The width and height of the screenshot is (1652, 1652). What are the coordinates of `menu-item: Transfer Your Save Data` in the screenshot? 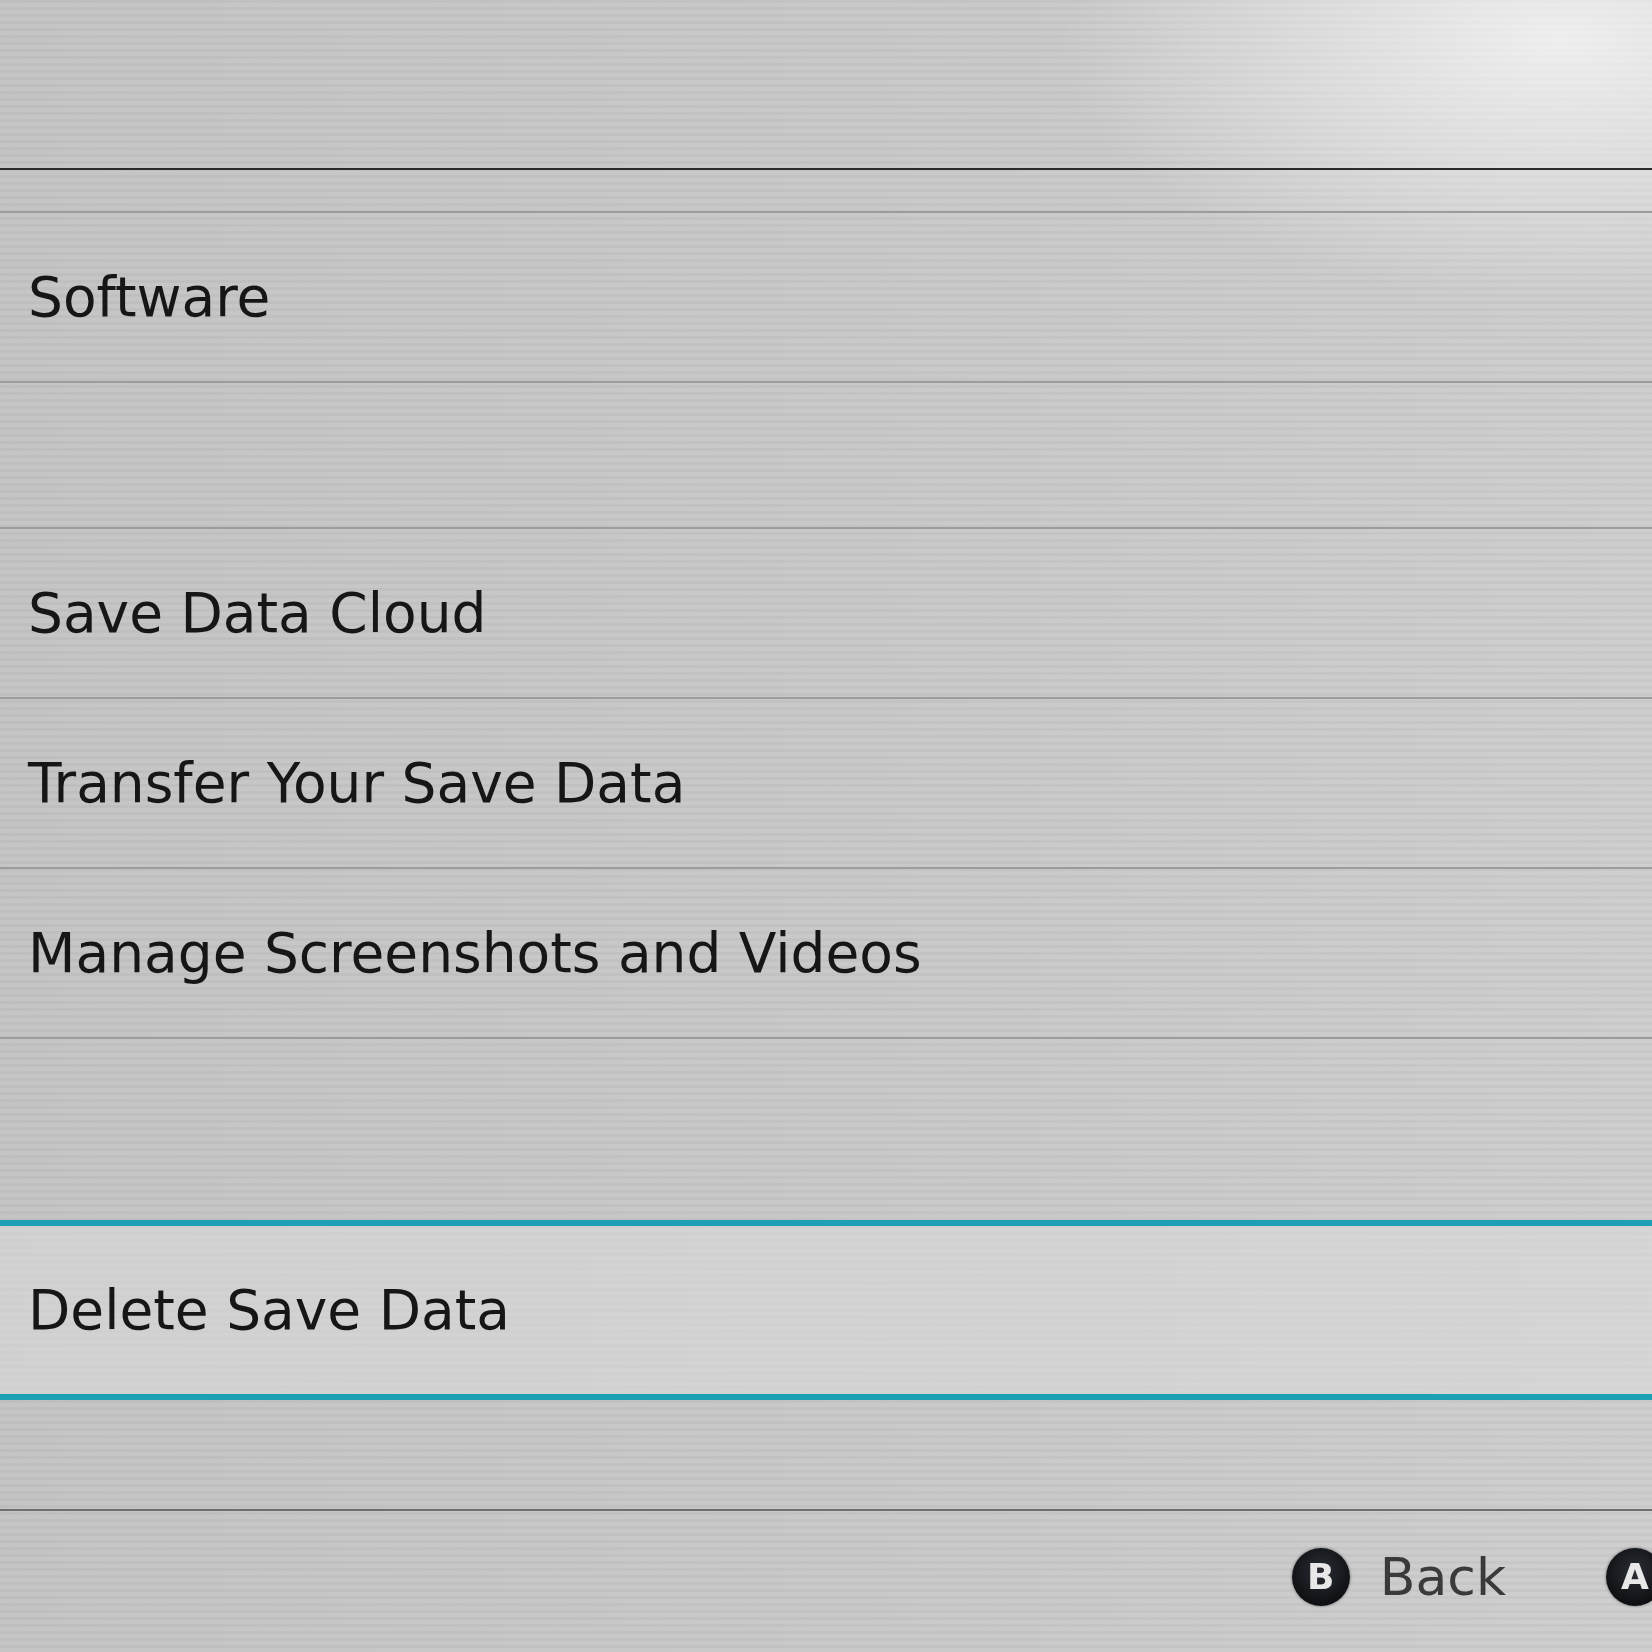 It's located at (826, 782).